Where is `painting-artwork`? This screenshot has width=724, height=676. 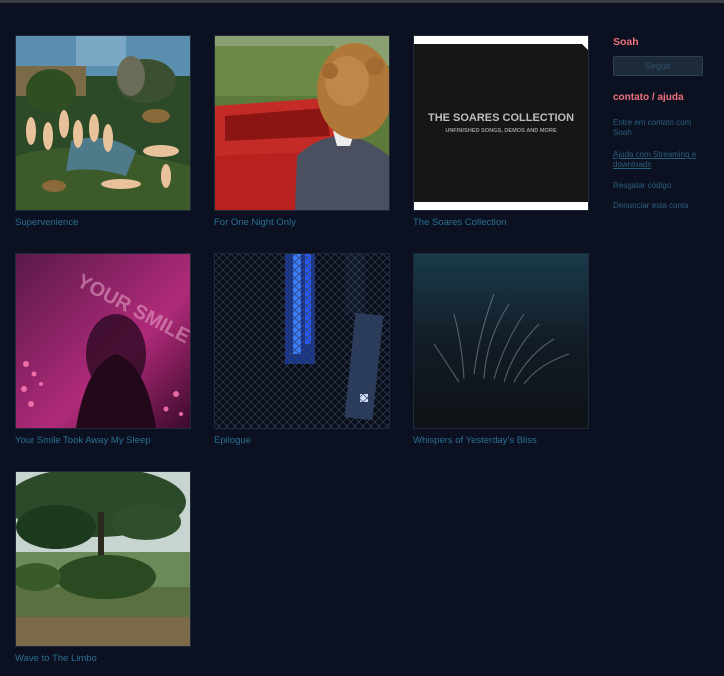 painting-artwork is located at coordinates (103, 123).